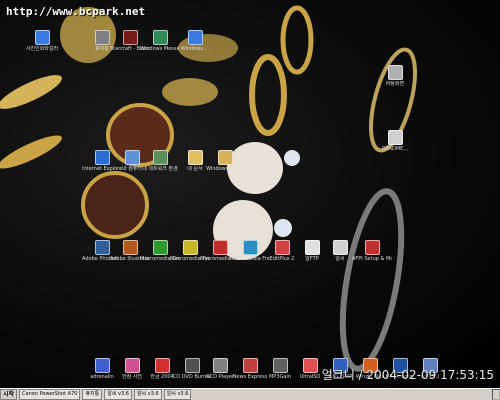 This screenshot has width=500, height=400. What do you see at coordinates (160, 169) in the screenshot?
I see `desktop-icon-label: 내 네트워크 환경` at bounding box center [160, 169].